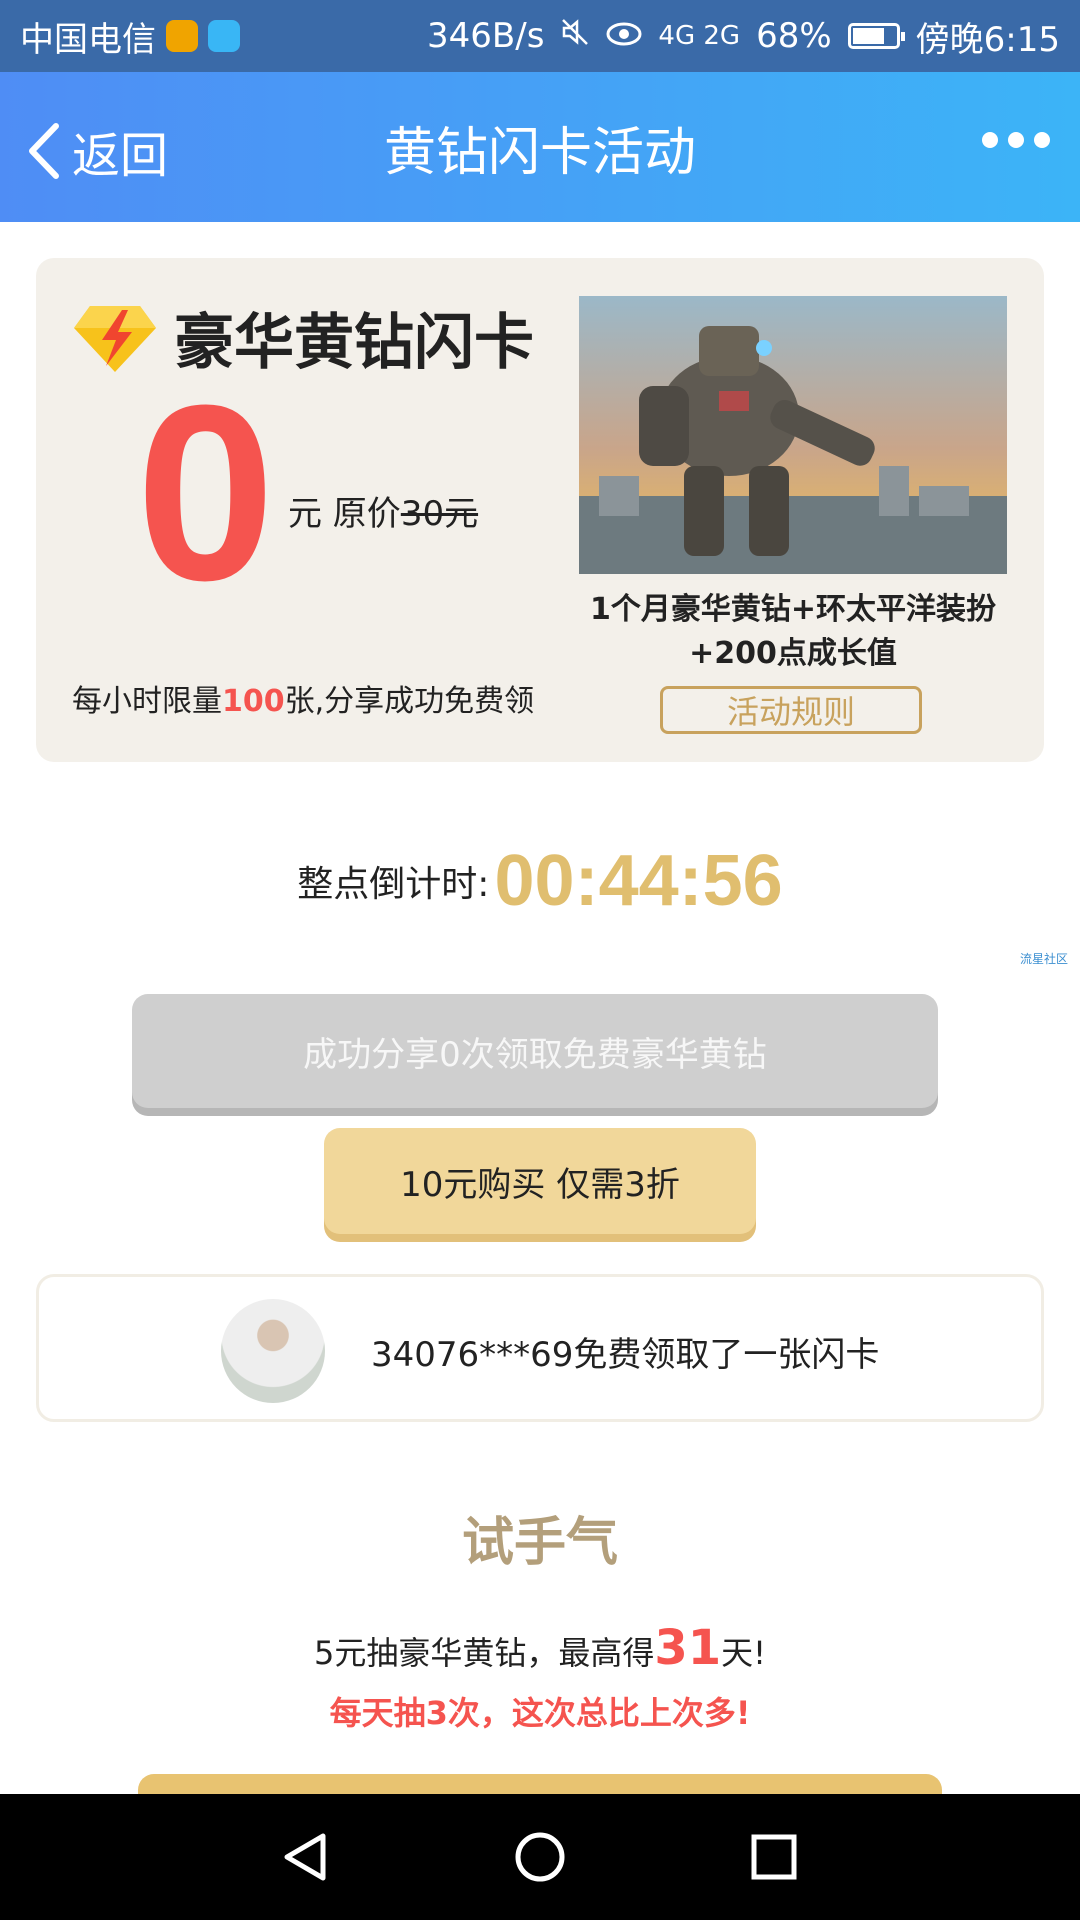  I want to click on limit-suffix: 张,分享成功免费领, so click(409, 701).